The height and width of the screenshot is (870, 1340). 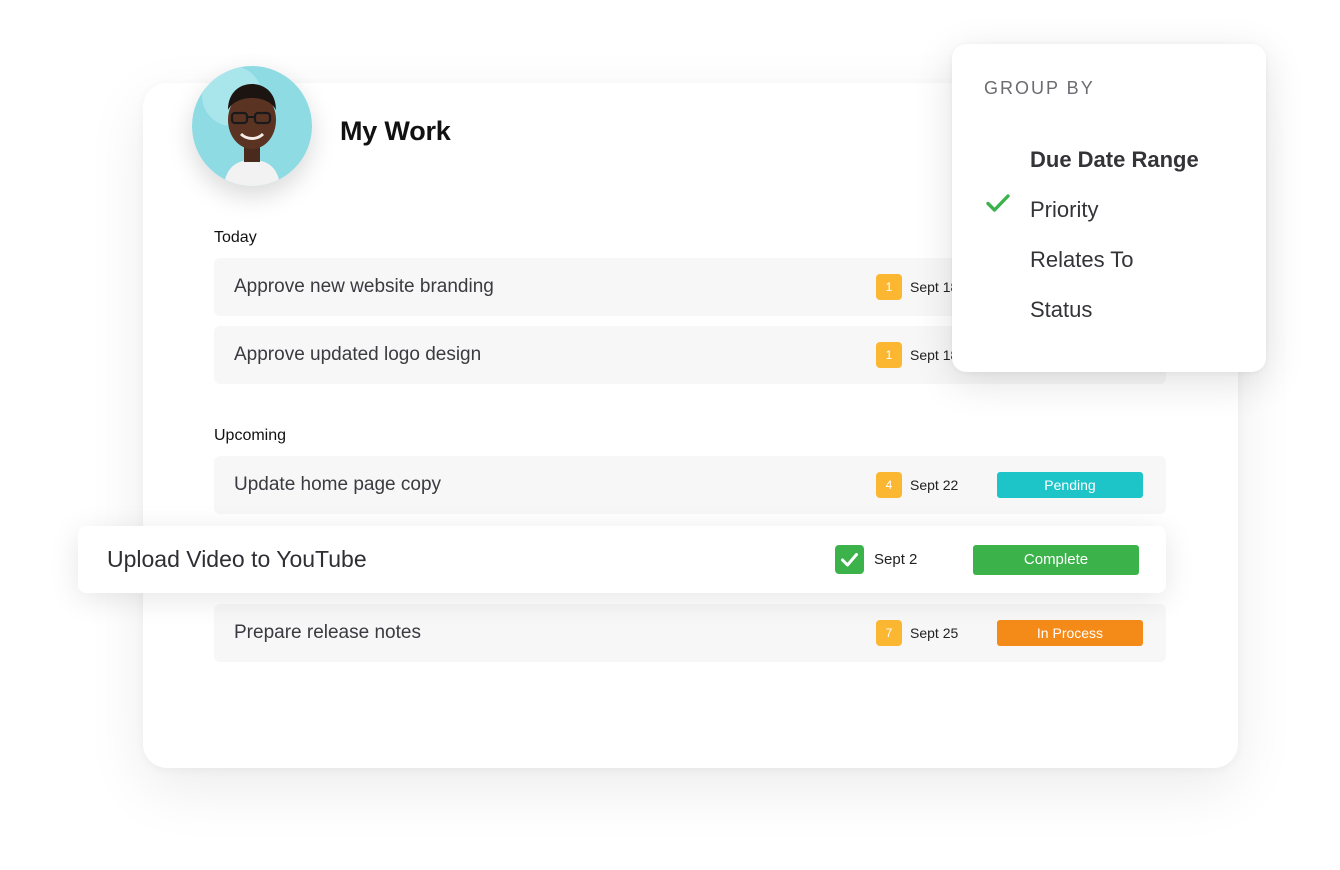 What do you see at coordinates (849, 559) in the screenshot?
I see `checkbox-checked-icon` at bounding box center [849, 559].